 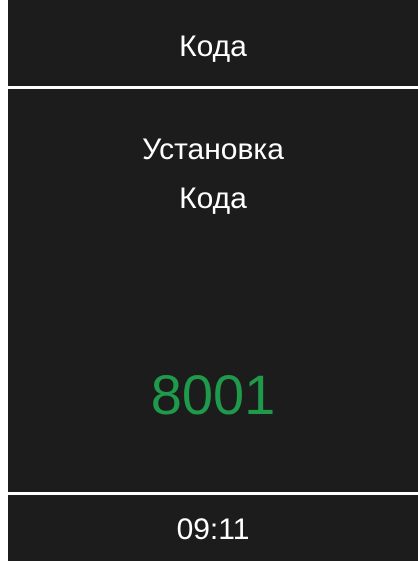 I want to click on code-value: 8001, so click(x=213, y=394).